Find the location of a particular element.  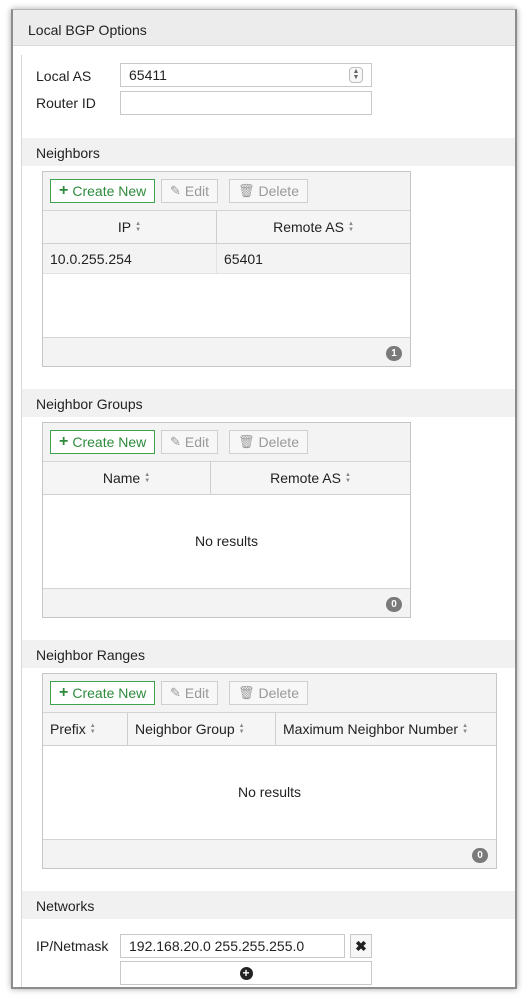

neighbors-delete-button: 🗑 Delete is located at coordinates (268, 191).